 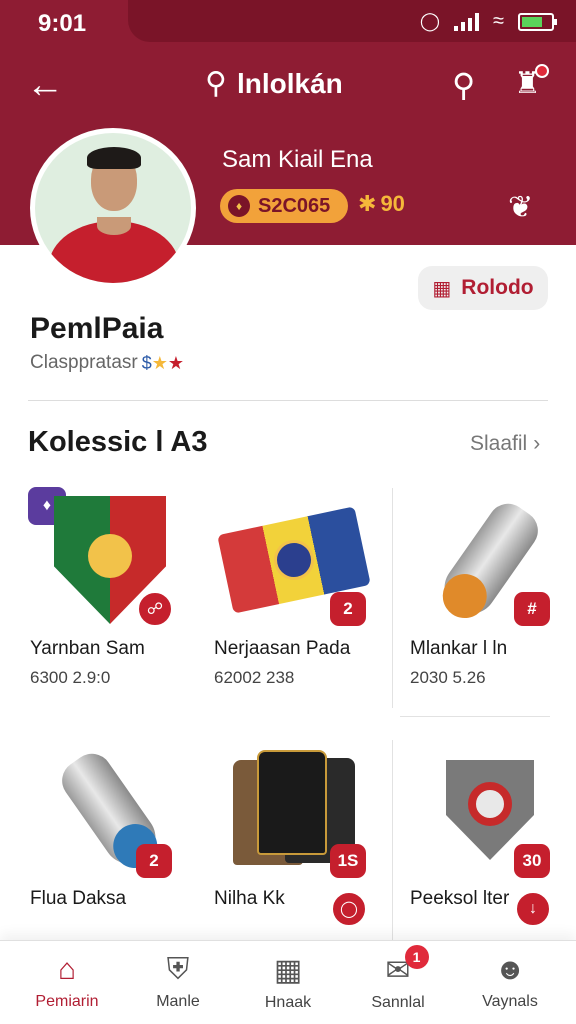 What do you see at coordinates (498, 21) in the screenshot?
I see `wifi-icon: ≈` at bounding box center [498, 21].